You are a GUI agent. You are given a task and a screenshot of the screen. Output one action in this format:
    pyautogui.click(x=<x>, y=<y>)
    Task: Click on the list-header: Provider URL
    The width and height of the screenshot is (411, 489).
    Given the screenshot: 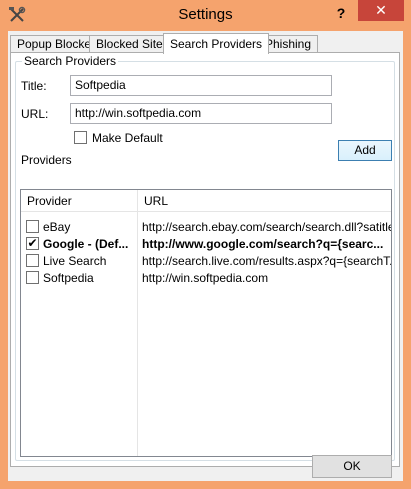 What is the action you would take?
    pyautogui.click(x=206, y=201)
    